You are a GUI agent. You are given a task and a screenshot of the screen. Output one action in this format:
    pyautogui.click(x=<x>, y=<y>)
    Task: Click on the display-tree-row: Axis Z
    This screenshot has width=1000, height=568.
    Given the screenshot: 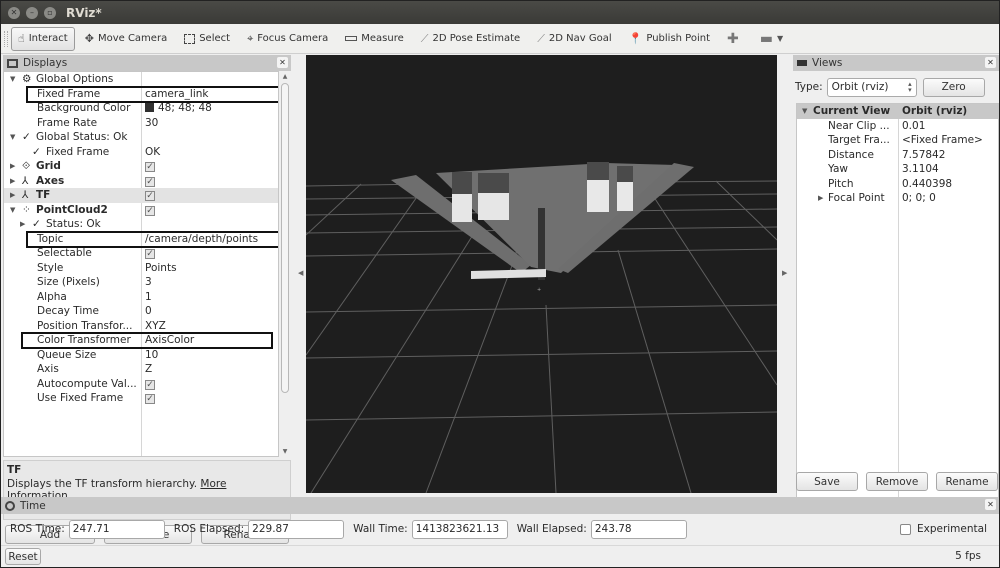 What is the action you would take?
    pyautogui.click(x=141, y=369)
    